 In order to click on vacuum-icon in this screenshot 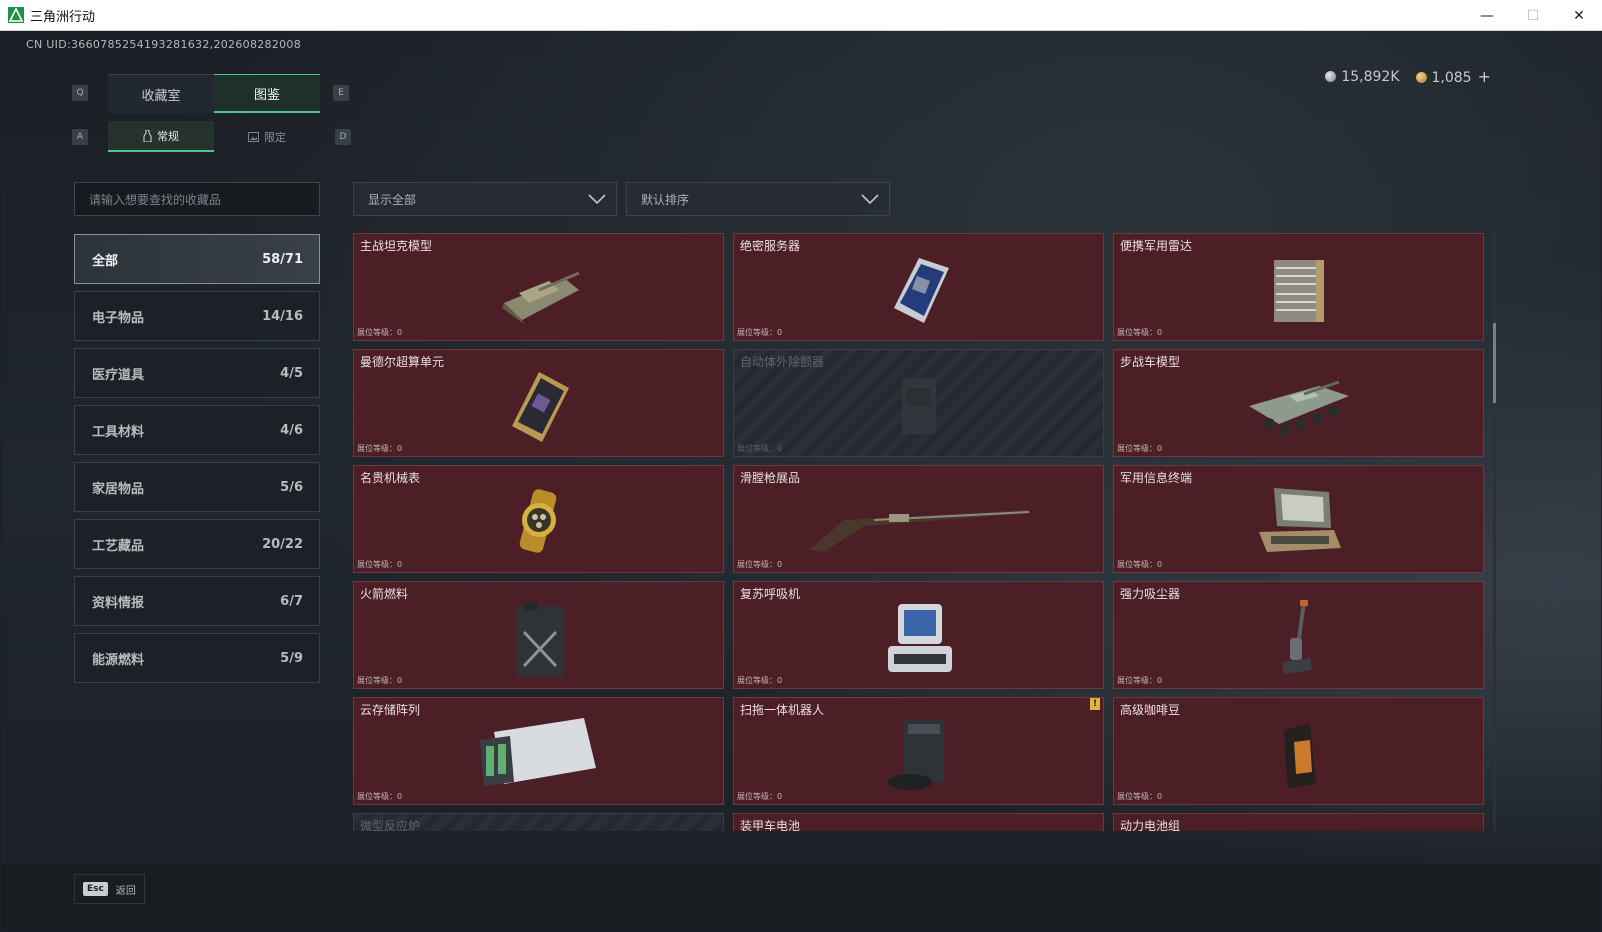, I will do `click(1296, 637)`.